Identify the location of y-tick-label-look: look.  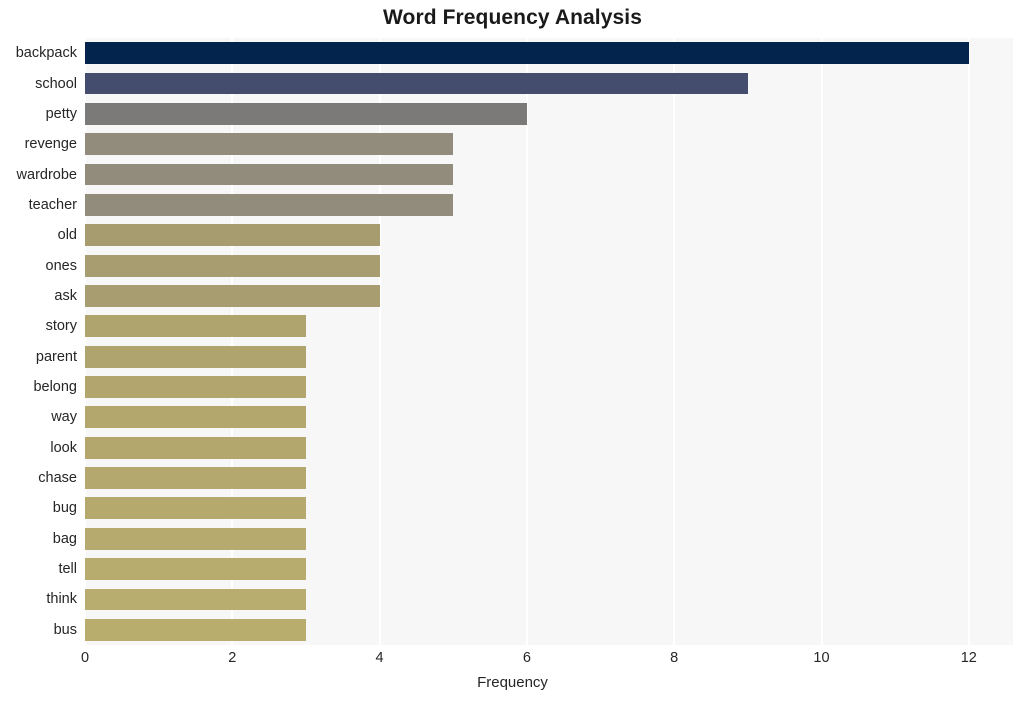
(63, 447).